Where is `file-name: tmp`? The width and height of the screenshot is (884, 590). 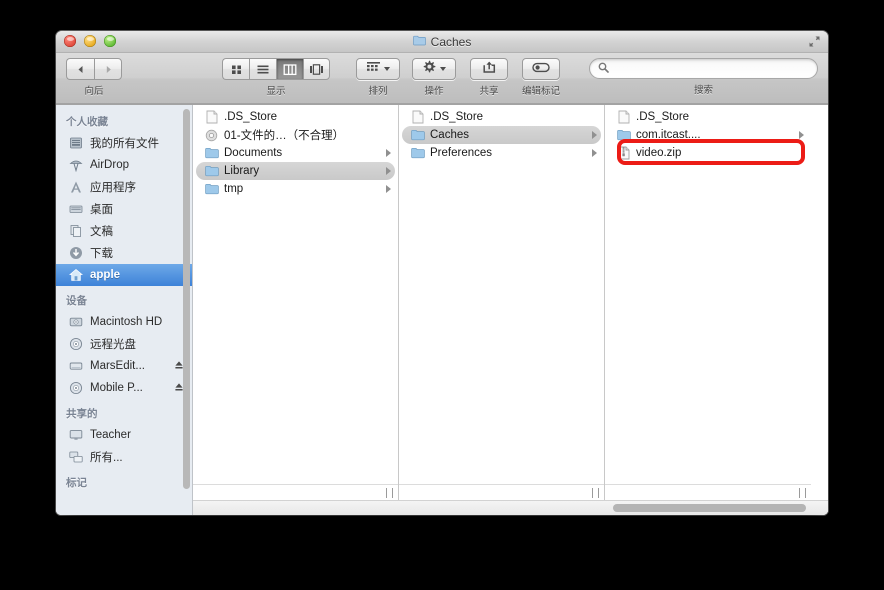
file-name: tmp is located at coordinates (234, 189).